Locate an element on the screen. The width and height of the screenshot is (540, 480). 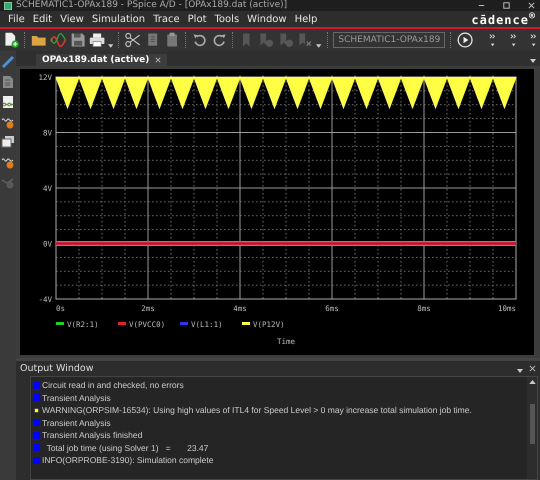
brand-logo: cādence$^{®}$ is located at coordinates (503, 19).